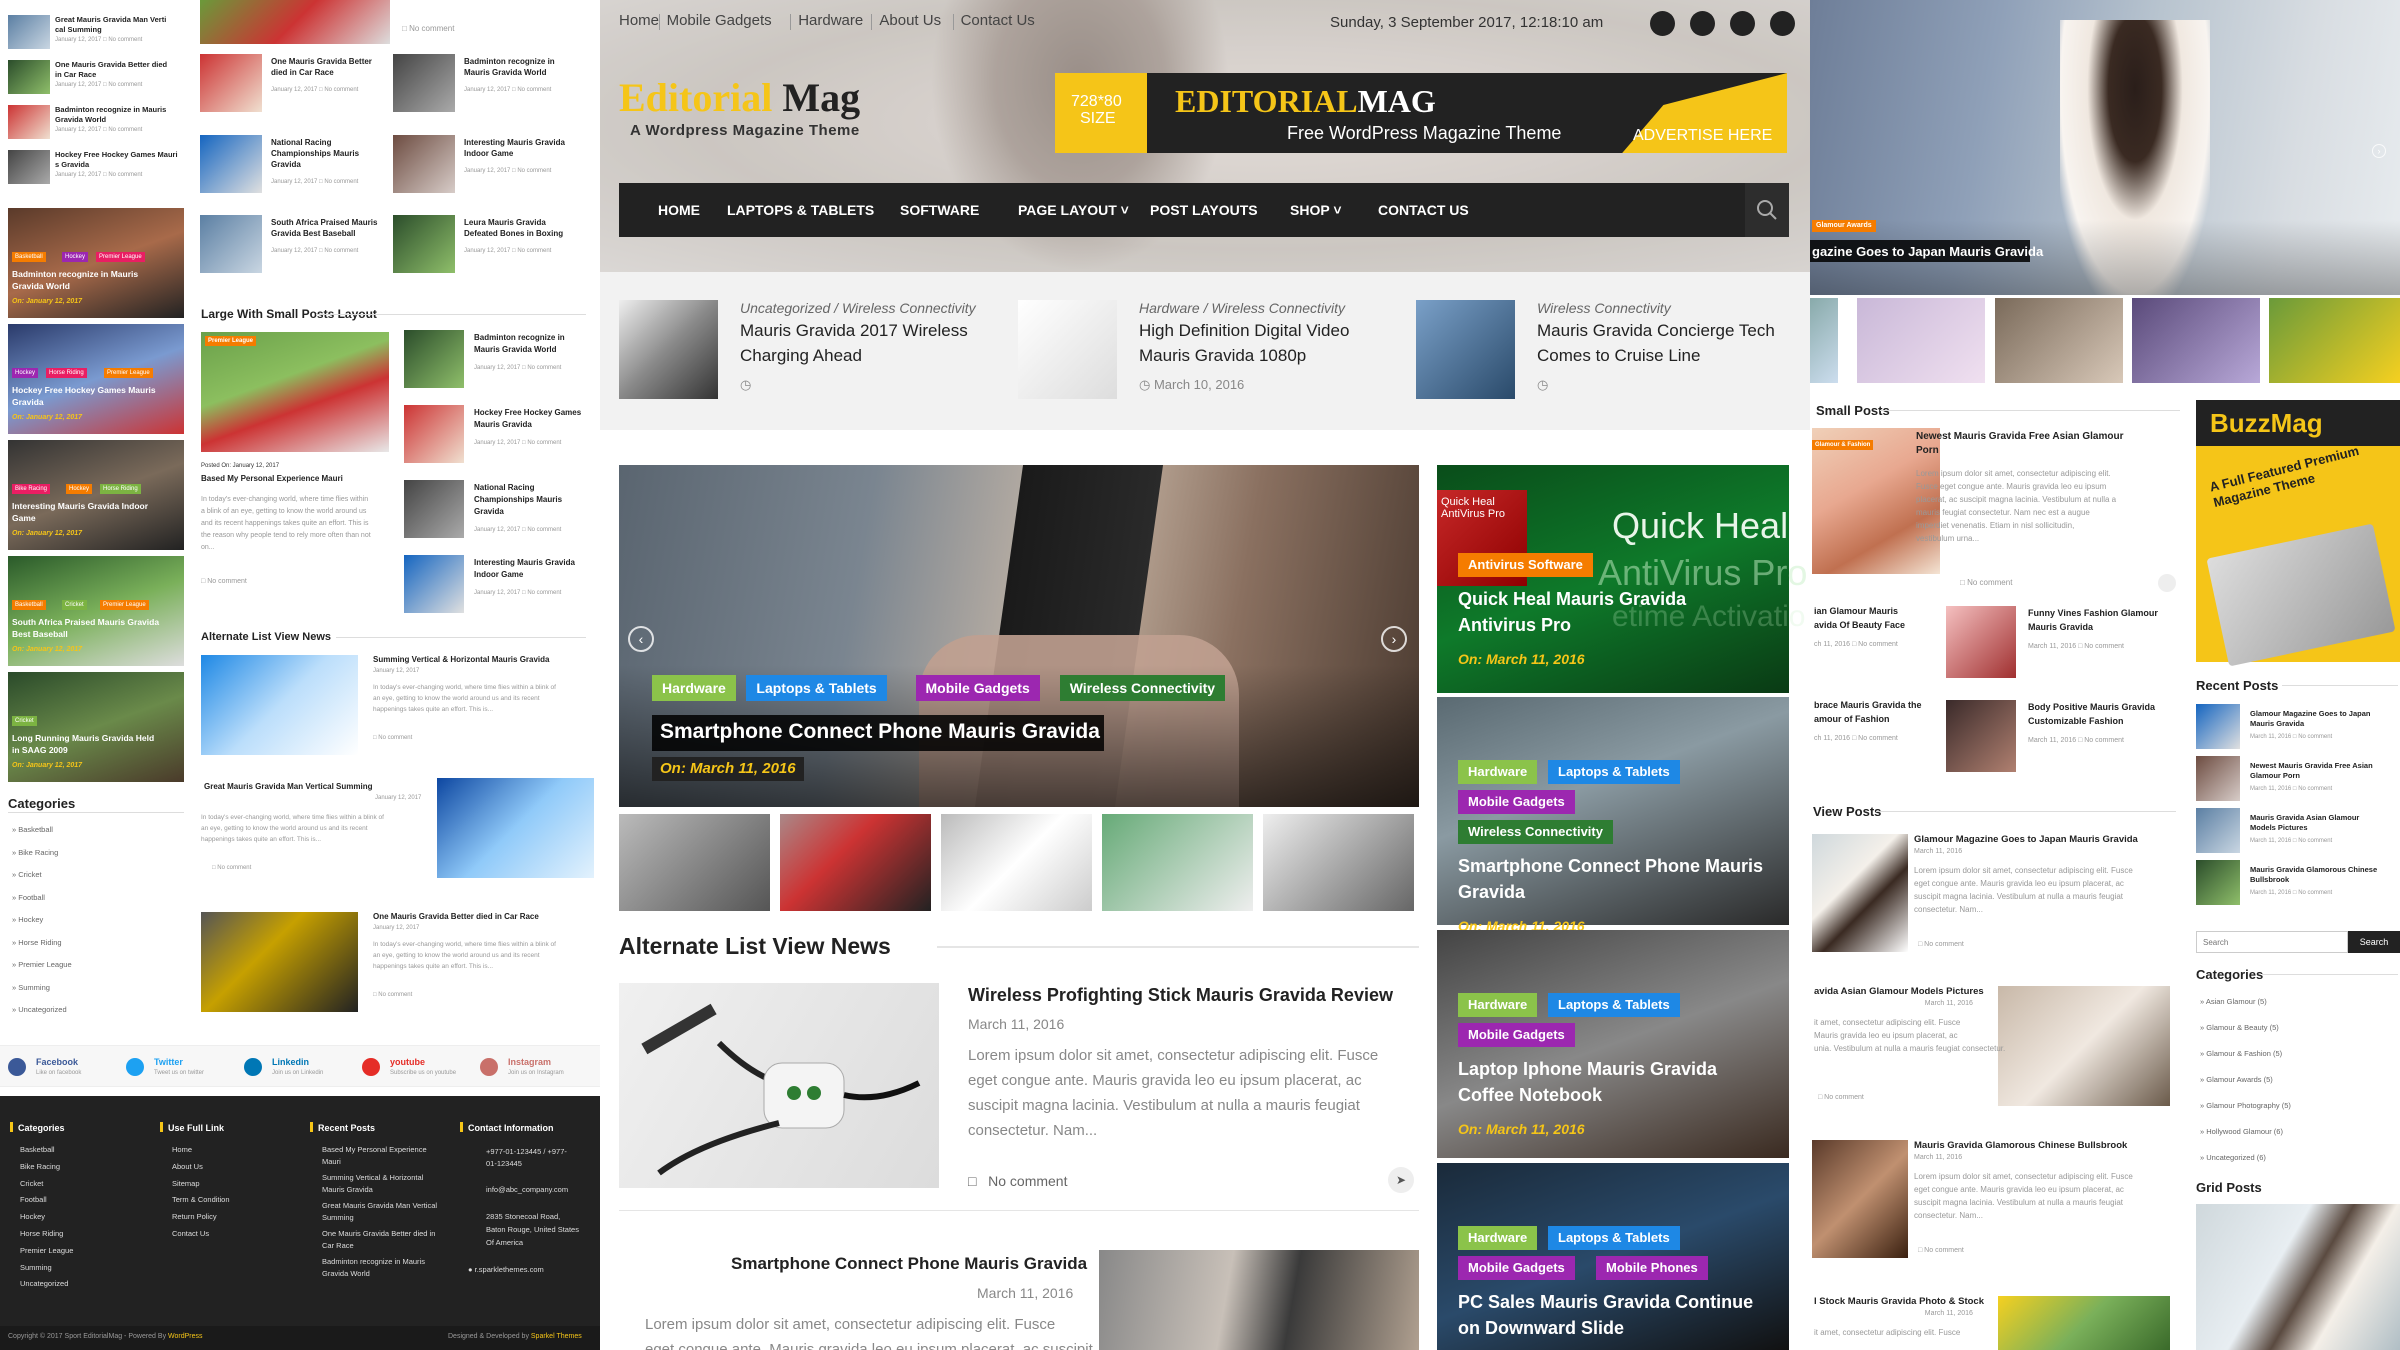  What do you see at coordinates (31, 987) in the screenshot?
I see `left-category: » Summing` at bounding box center [31, 987].